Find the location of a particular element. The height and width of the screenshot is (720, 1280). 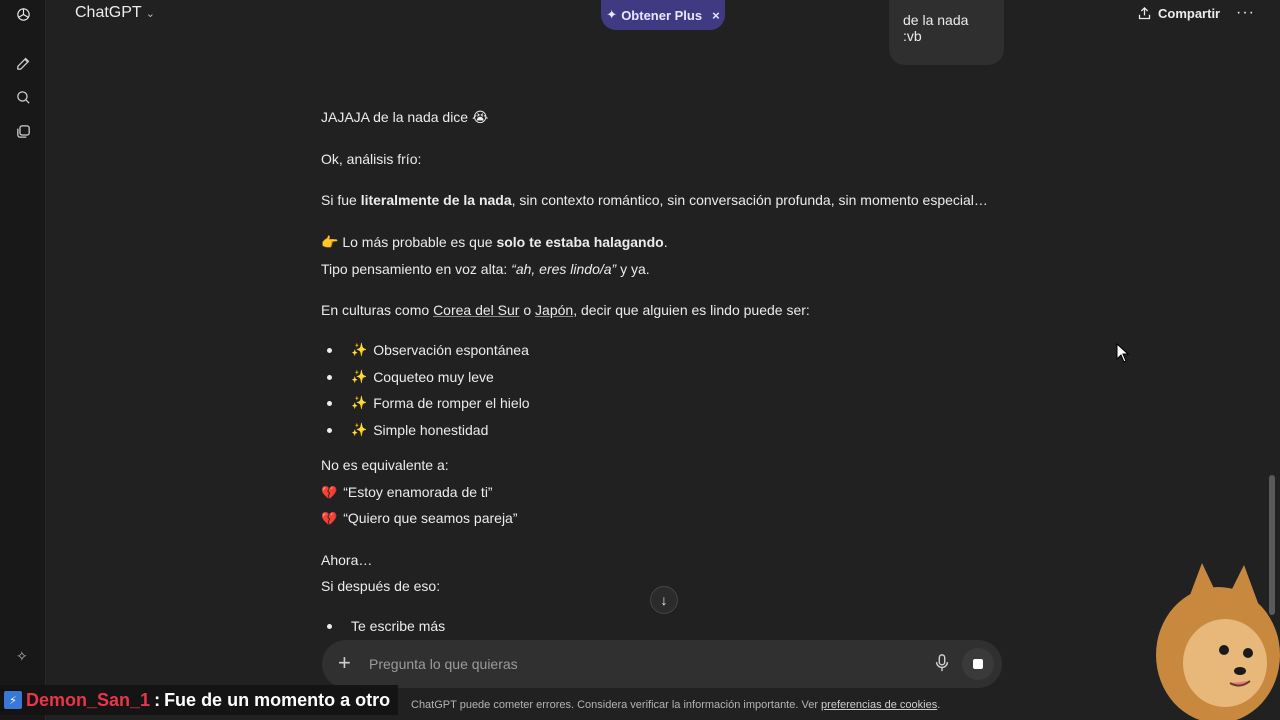

list-item: ✨ Coqueteo muy leve is located at coordinates (410, 377).